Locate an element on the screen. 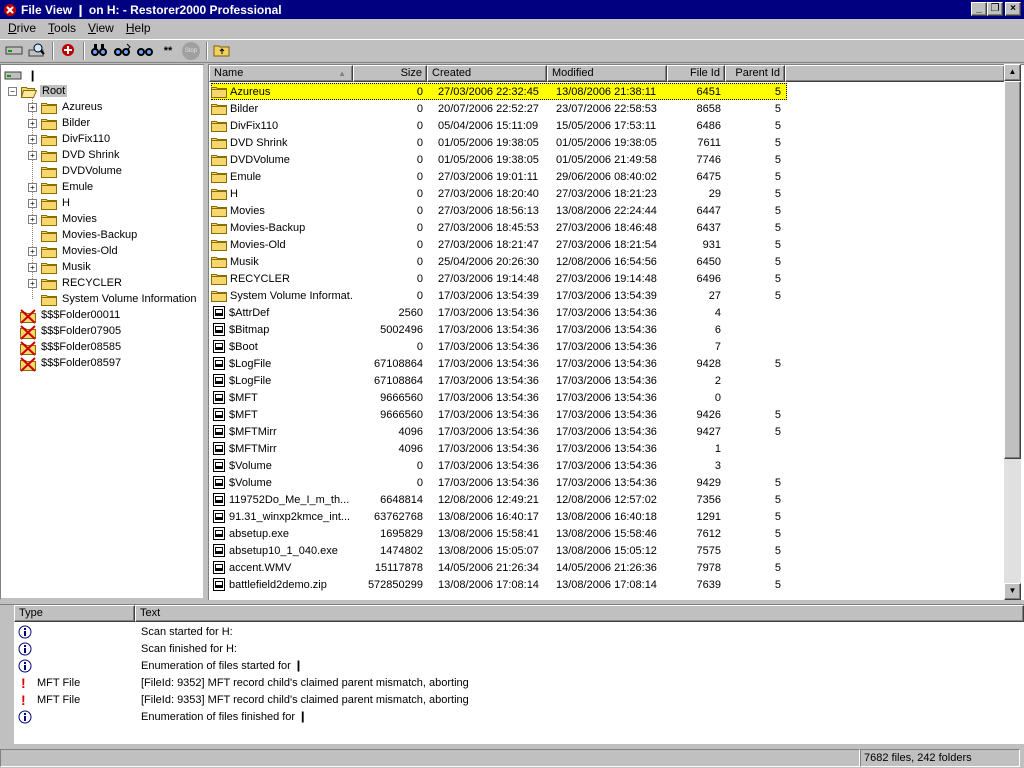 The image size is (1024, 768). tree-item: + DivFix110 is located at coordinates (70, 139).